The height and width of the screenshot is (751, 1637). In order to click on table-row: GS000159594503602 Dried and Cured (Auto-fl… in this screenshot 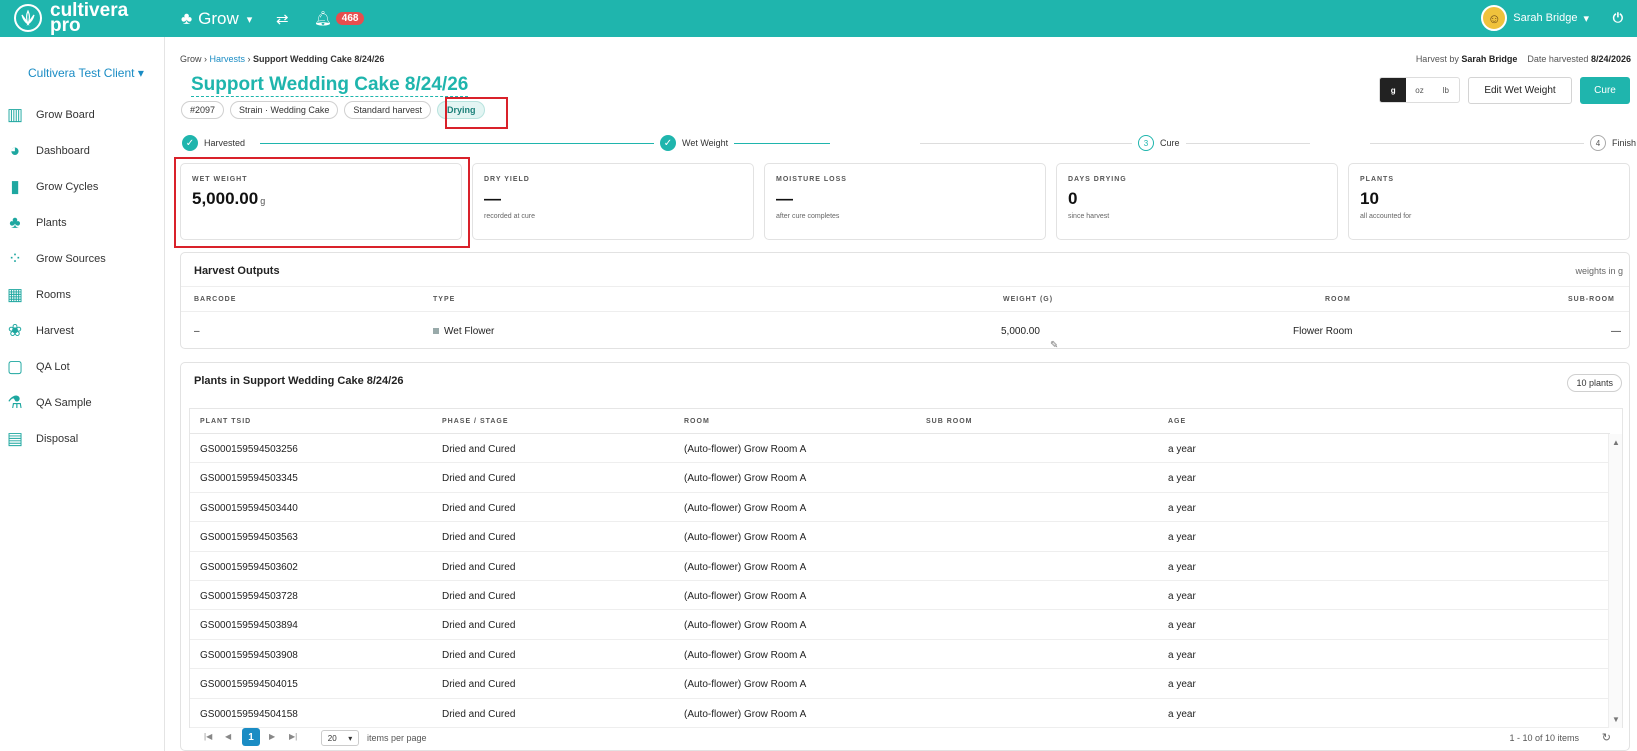, I will do `click(900, 566)`.